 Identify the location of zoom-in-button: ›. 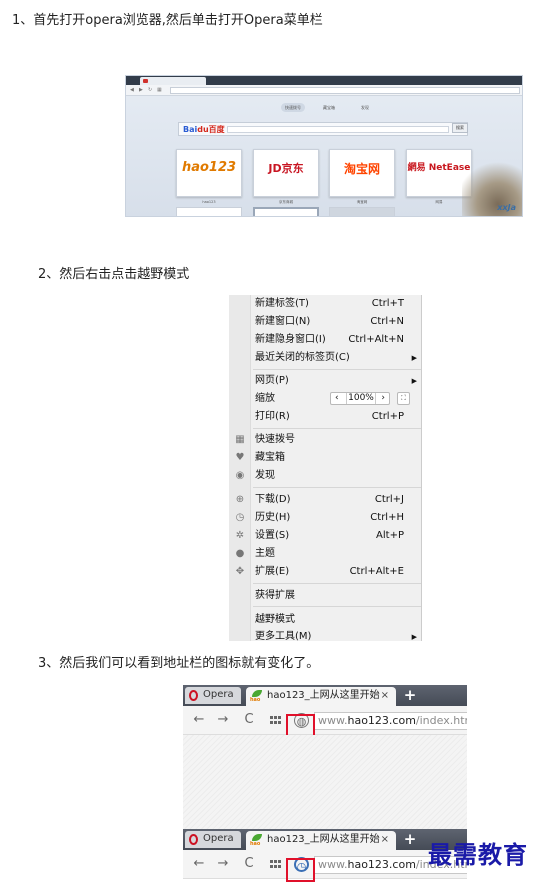
(383, 398).